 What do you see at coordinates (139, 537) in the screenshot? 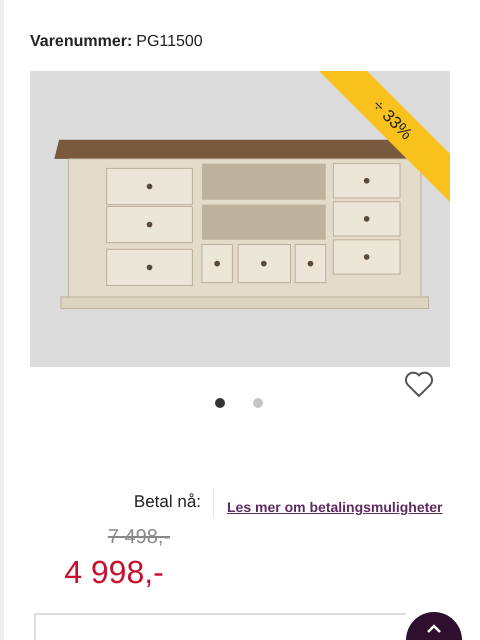
I see `old-price: 7 498,-` at bounding box center [139, 537].